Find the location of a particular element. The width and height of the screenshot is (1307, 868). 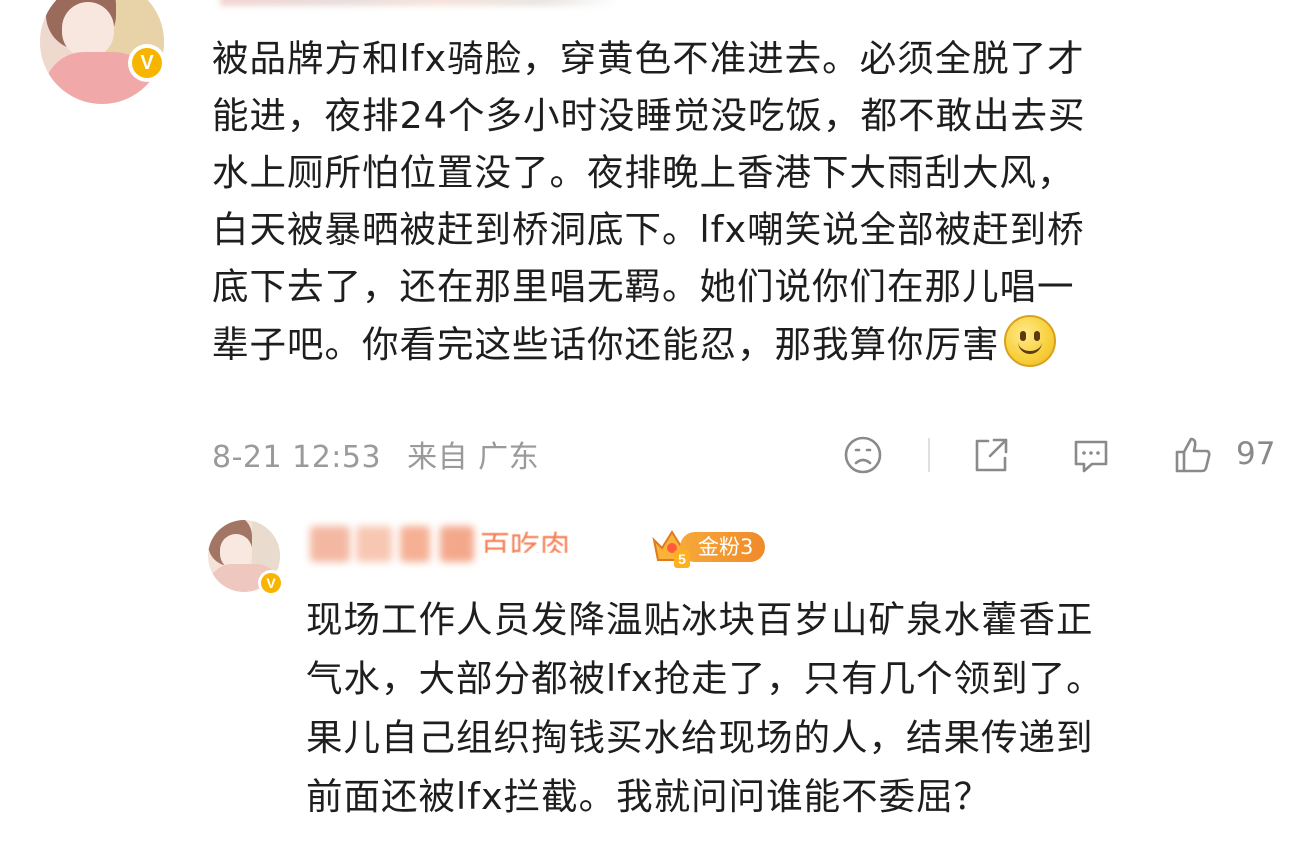

comment-line: 前面还被lfx拦截。我就问问谁能不委屈？ is located at coordinates (649, 796).